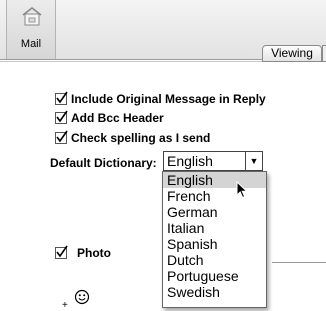  What do you see at coordinates (253, 161) in the screenshot?
I see `chevron-down-icon: ▼` at bounding box center [253, 161].